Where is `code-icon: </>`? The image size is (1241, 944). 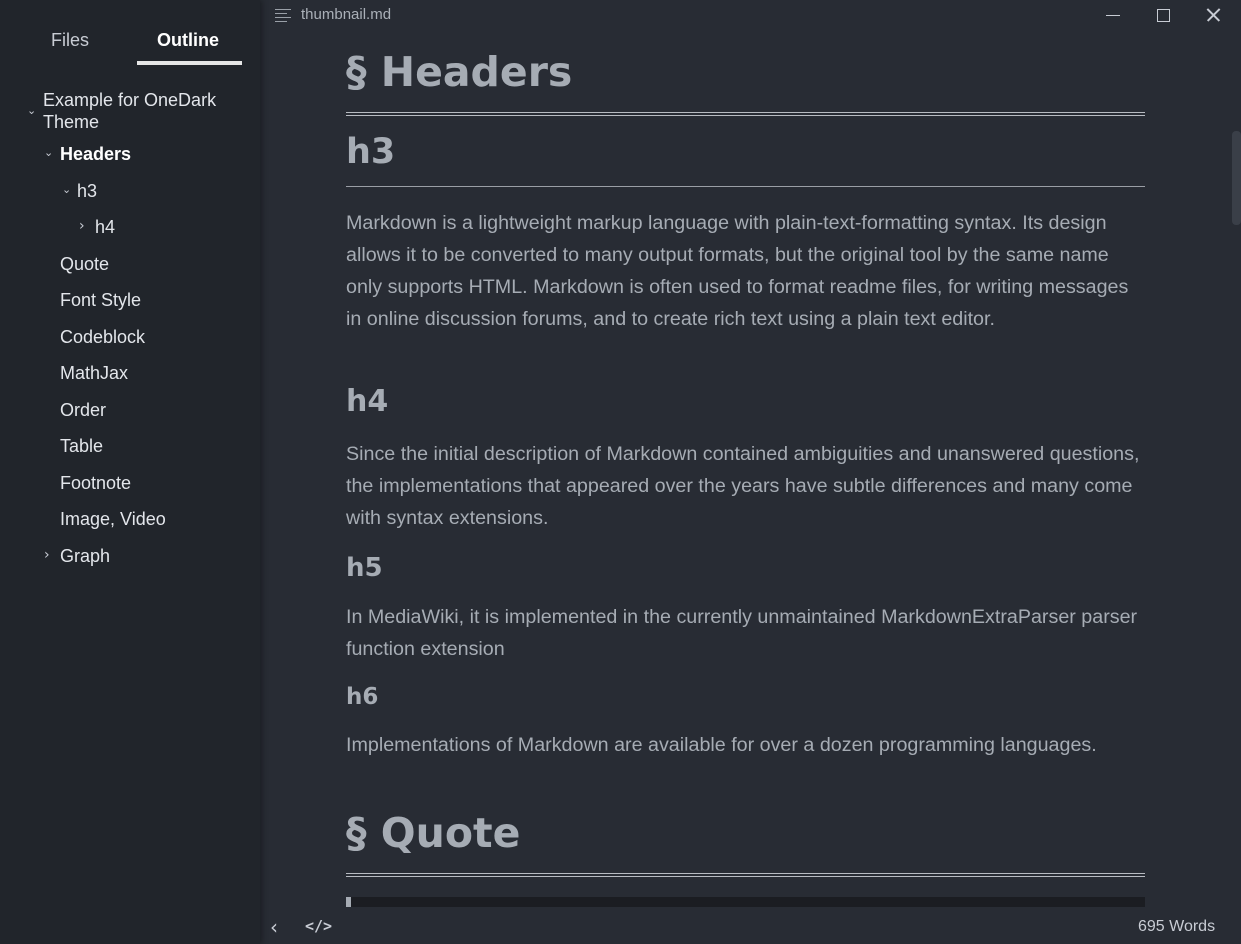
code-icon: </> is located at coordinates (318, 926).